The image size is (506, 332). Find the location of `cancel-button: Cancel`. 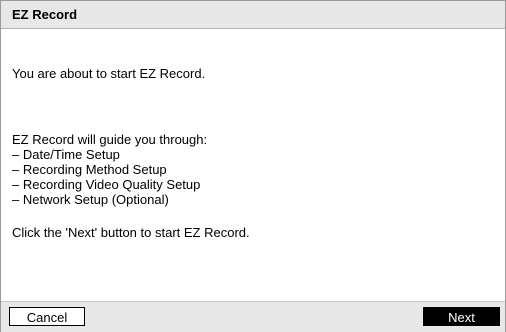

cancel-button: Cancel is located at coordinates (47, 316).